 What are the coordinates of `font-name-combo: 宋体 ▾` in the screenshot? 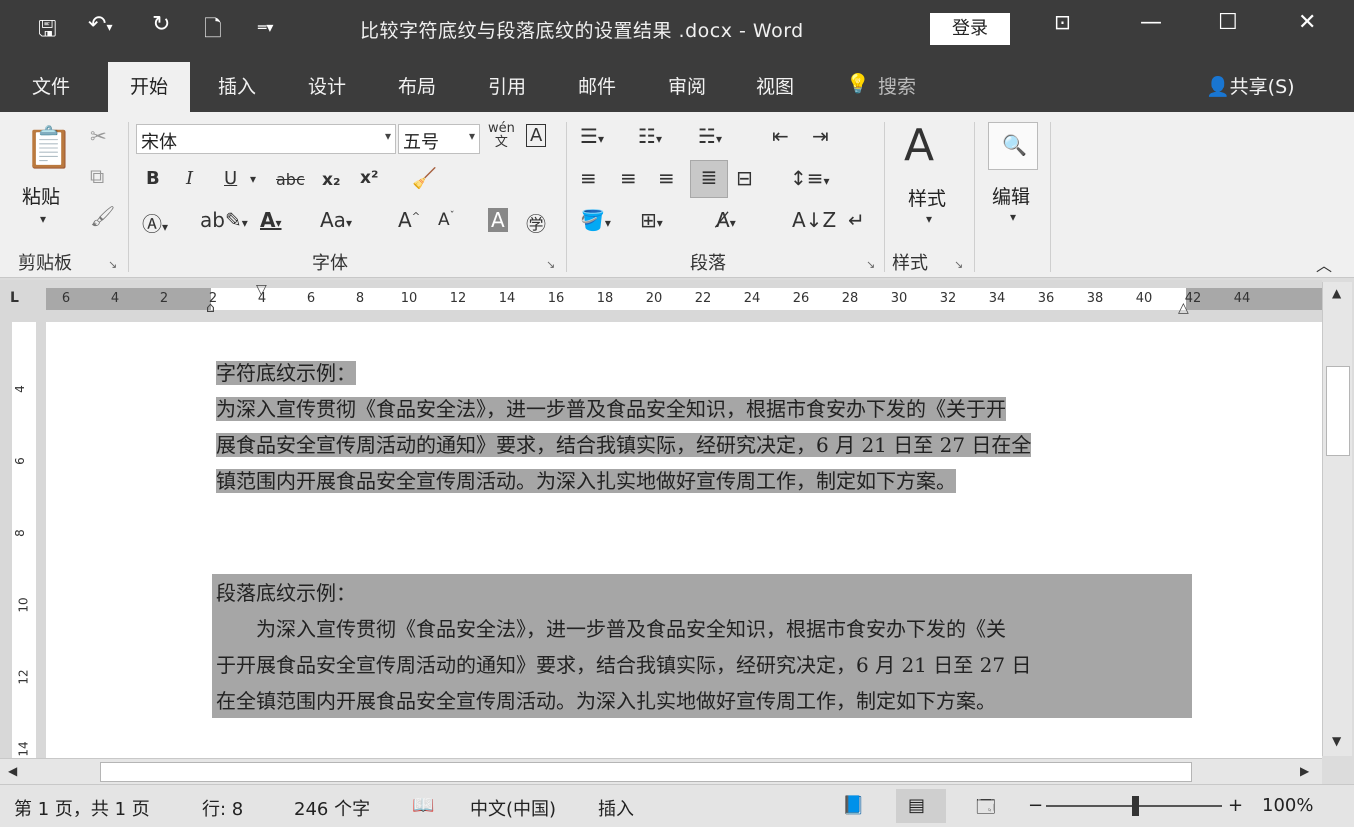 It's located at (266, 139).